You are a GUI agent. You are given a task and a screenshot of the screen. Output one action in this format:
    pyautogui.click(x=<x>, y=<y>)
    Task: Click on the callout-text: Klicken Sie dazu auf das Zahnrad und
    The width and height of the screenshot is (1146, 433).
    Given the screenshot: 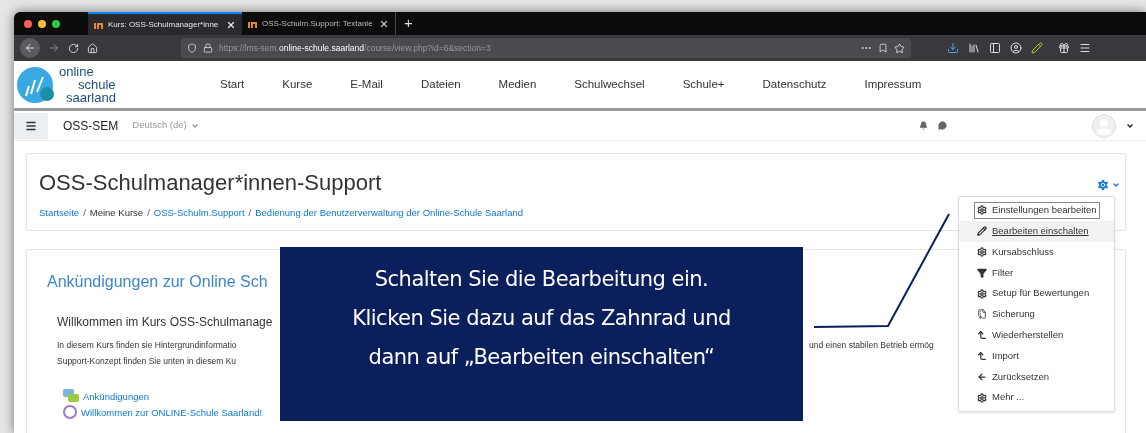 What is the action you would take?
    pyautogui.click(x=541, y=318)
    